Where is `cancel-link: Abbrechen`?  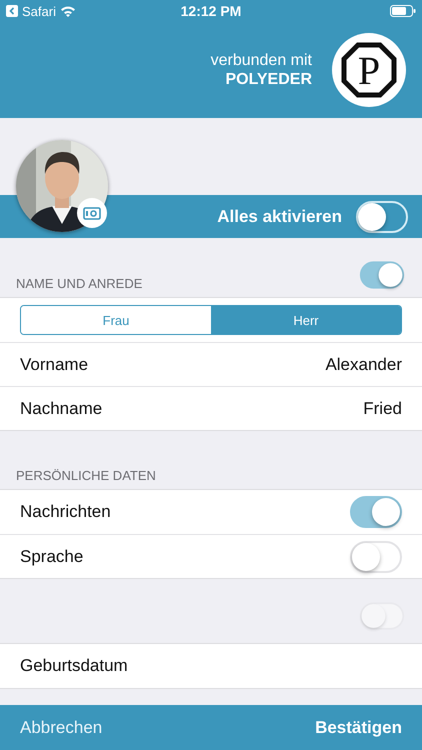 cancel-link: Abbrechen is located at coordinates (61, 728).